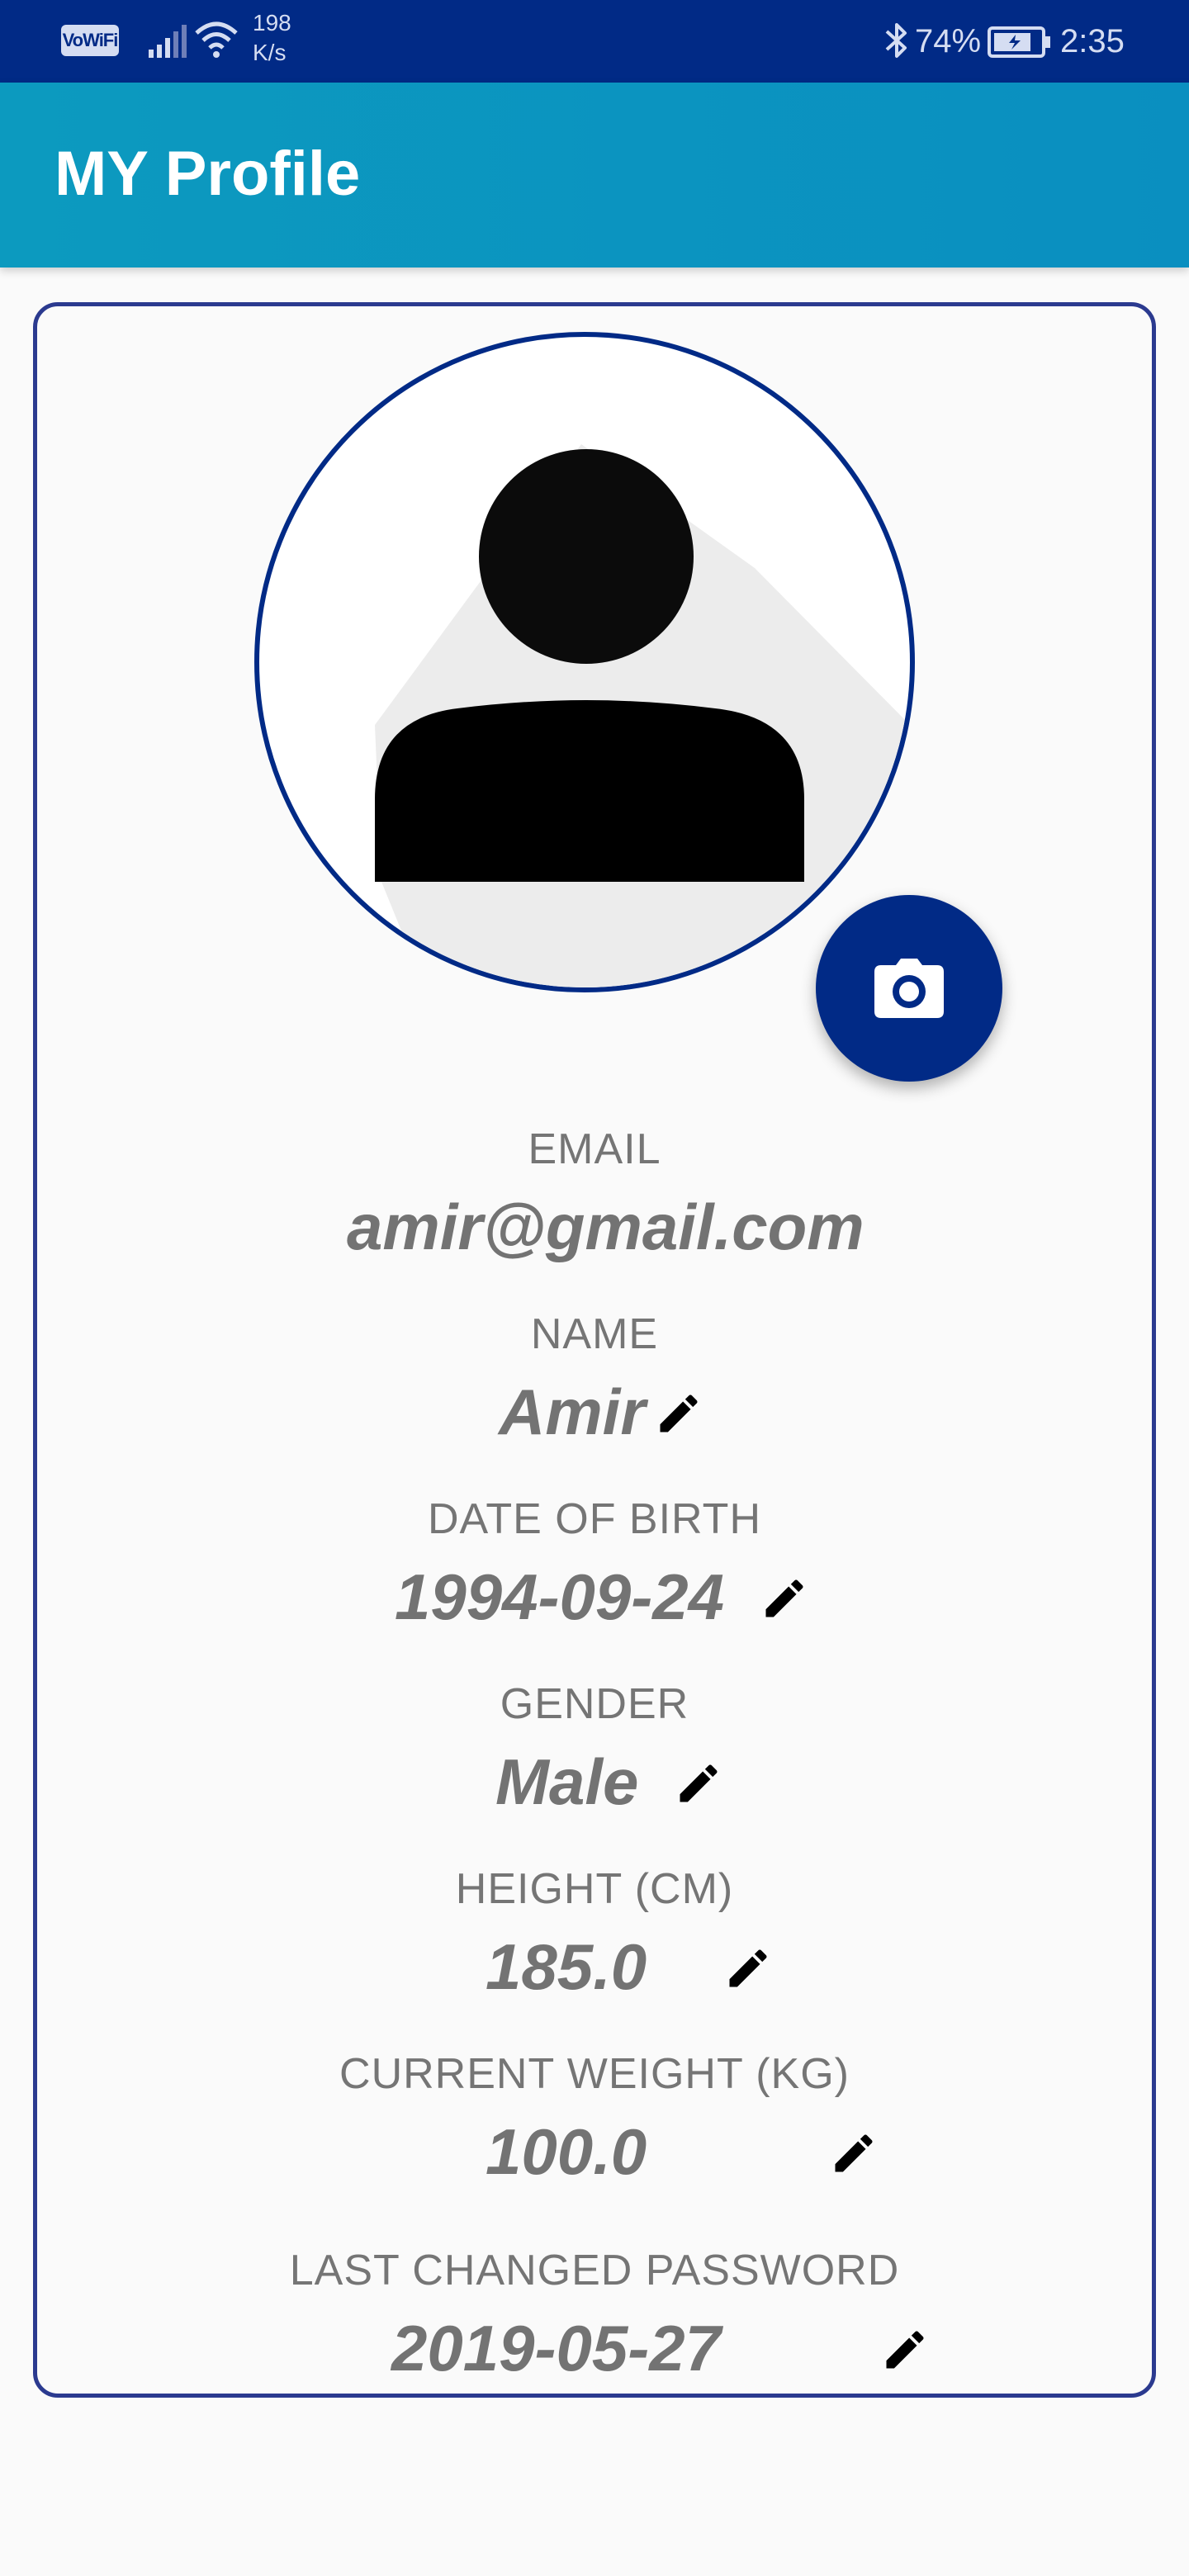 The width and height of the screenshot is (1189, 2576). Describe the element at coordinates (594, 41) in the screenshot. I see `status-bar: VoWiFi 198 K/s 74% 2:35` at that location.